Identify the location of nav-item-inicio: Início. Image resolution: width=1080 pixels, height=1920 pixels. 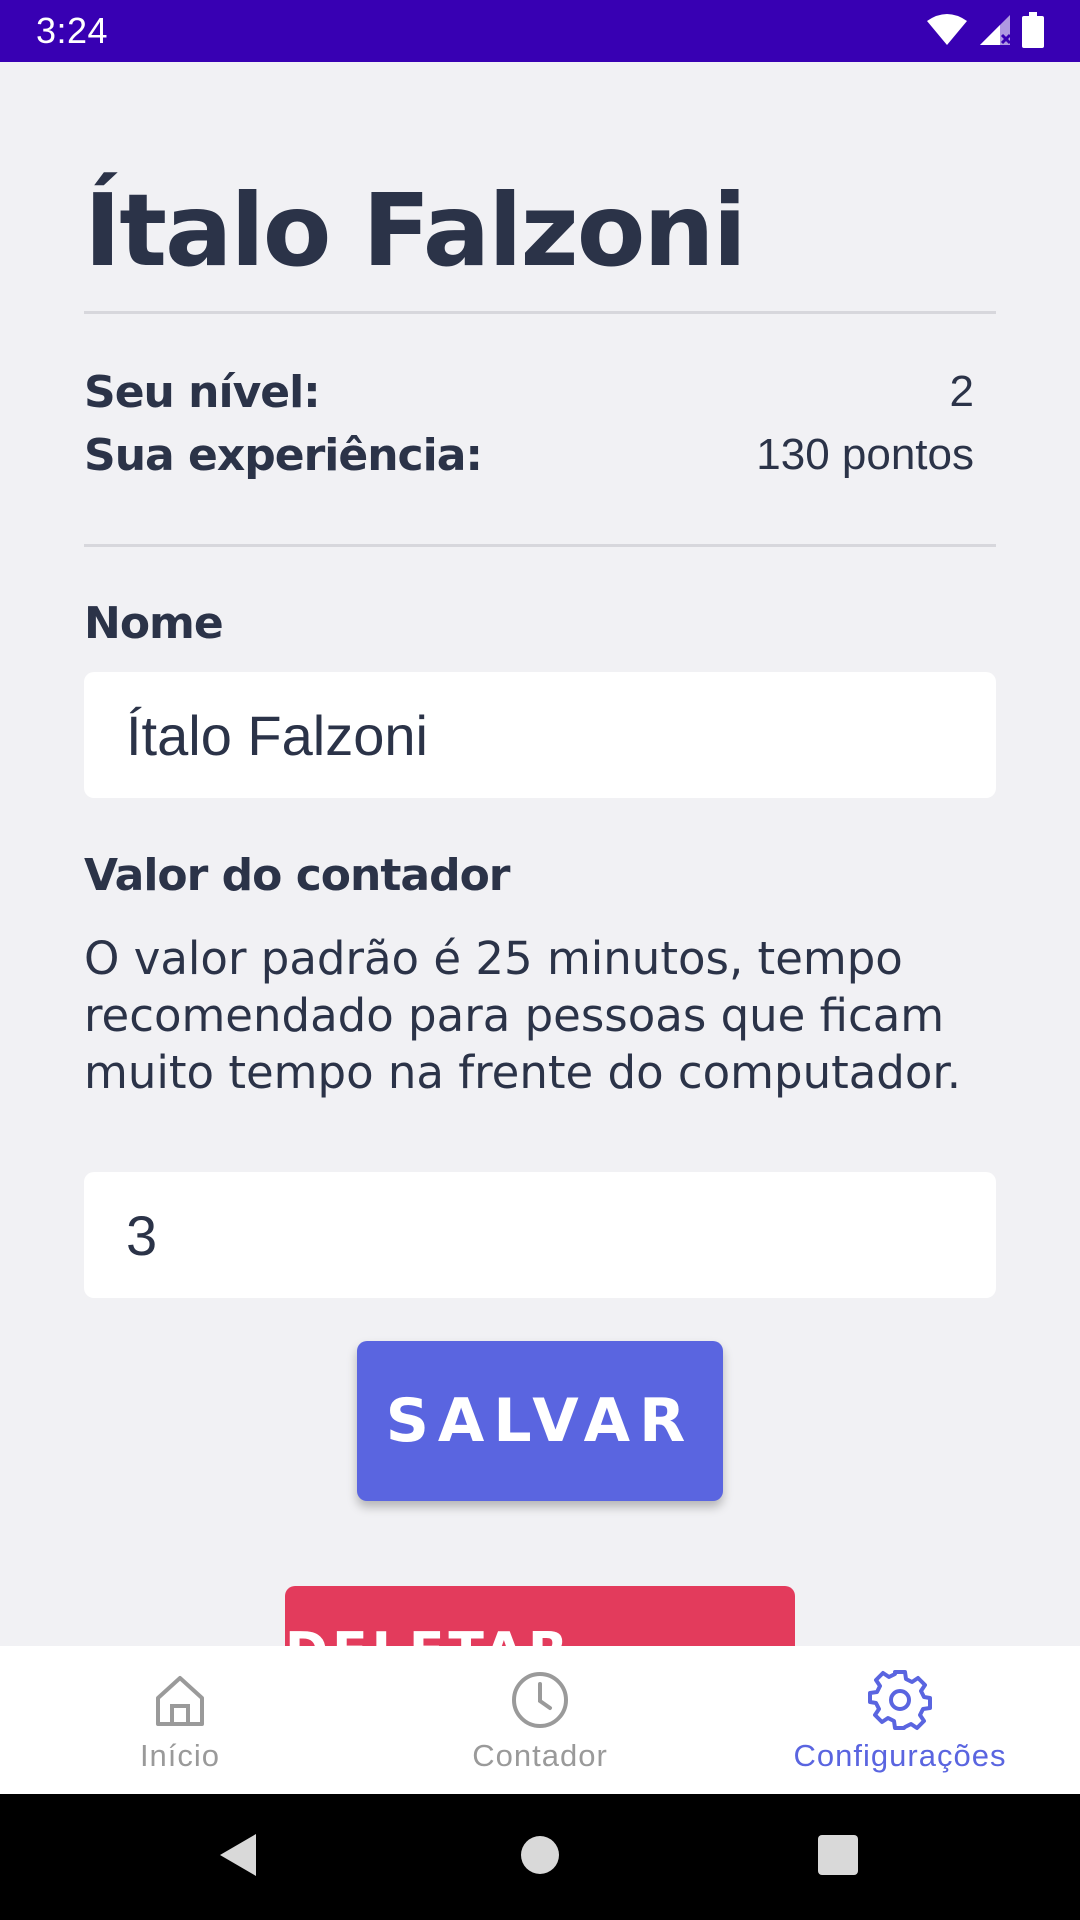
(180, 1720).